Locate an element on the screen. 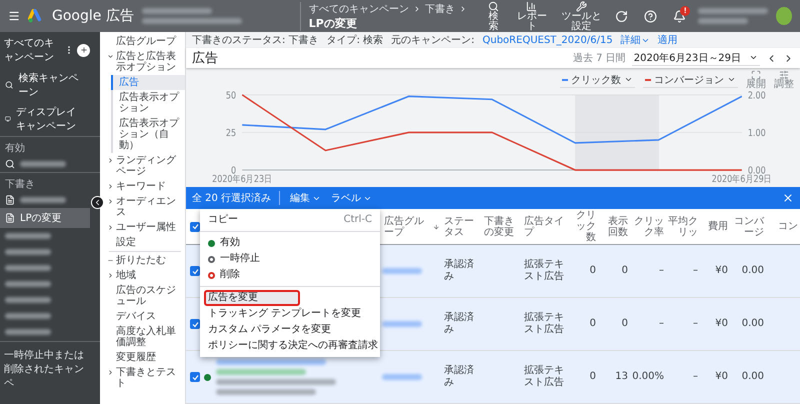 This screenshot has height=404, width=800. menu-icon is located at coordinates (14, 16).